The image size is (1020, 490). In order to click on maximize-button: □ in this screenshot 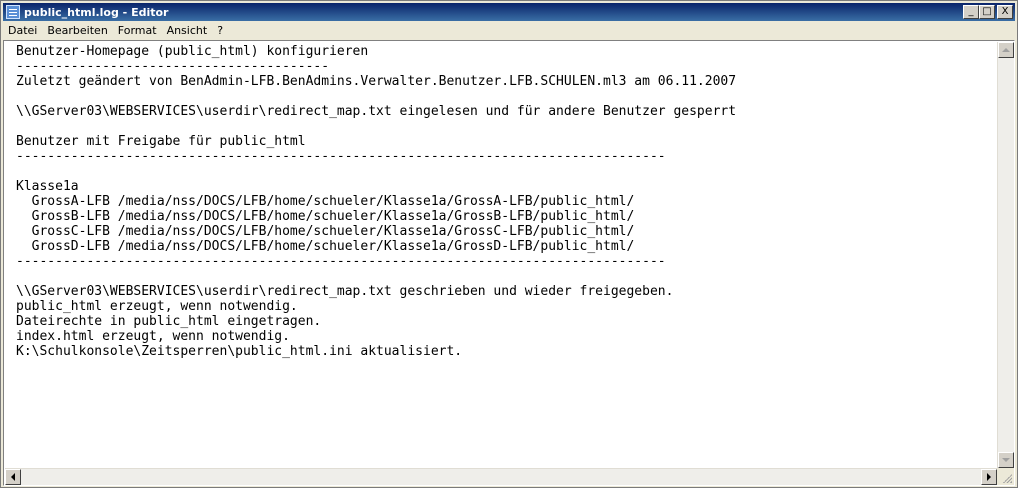, I will do `click(987, 12)`.